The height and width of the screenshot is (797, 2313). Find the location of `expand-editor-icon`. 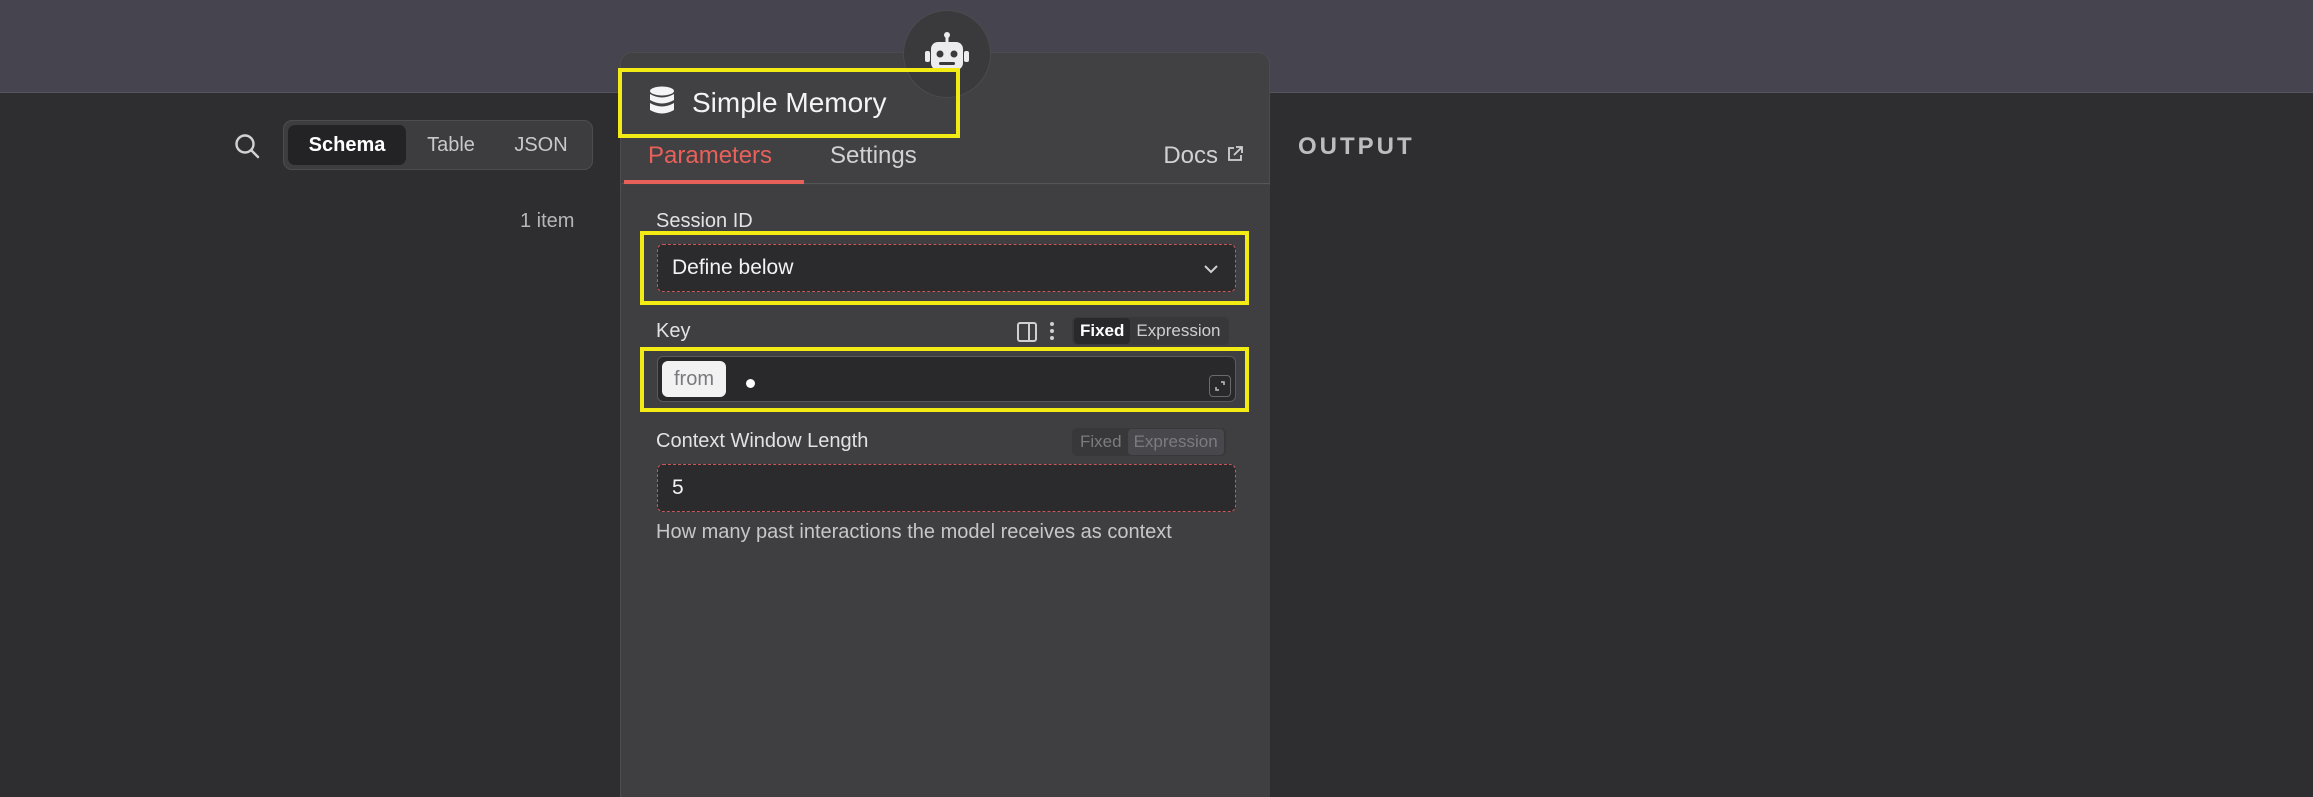

expand-editor-icon is located at coordinates (1220, 386).